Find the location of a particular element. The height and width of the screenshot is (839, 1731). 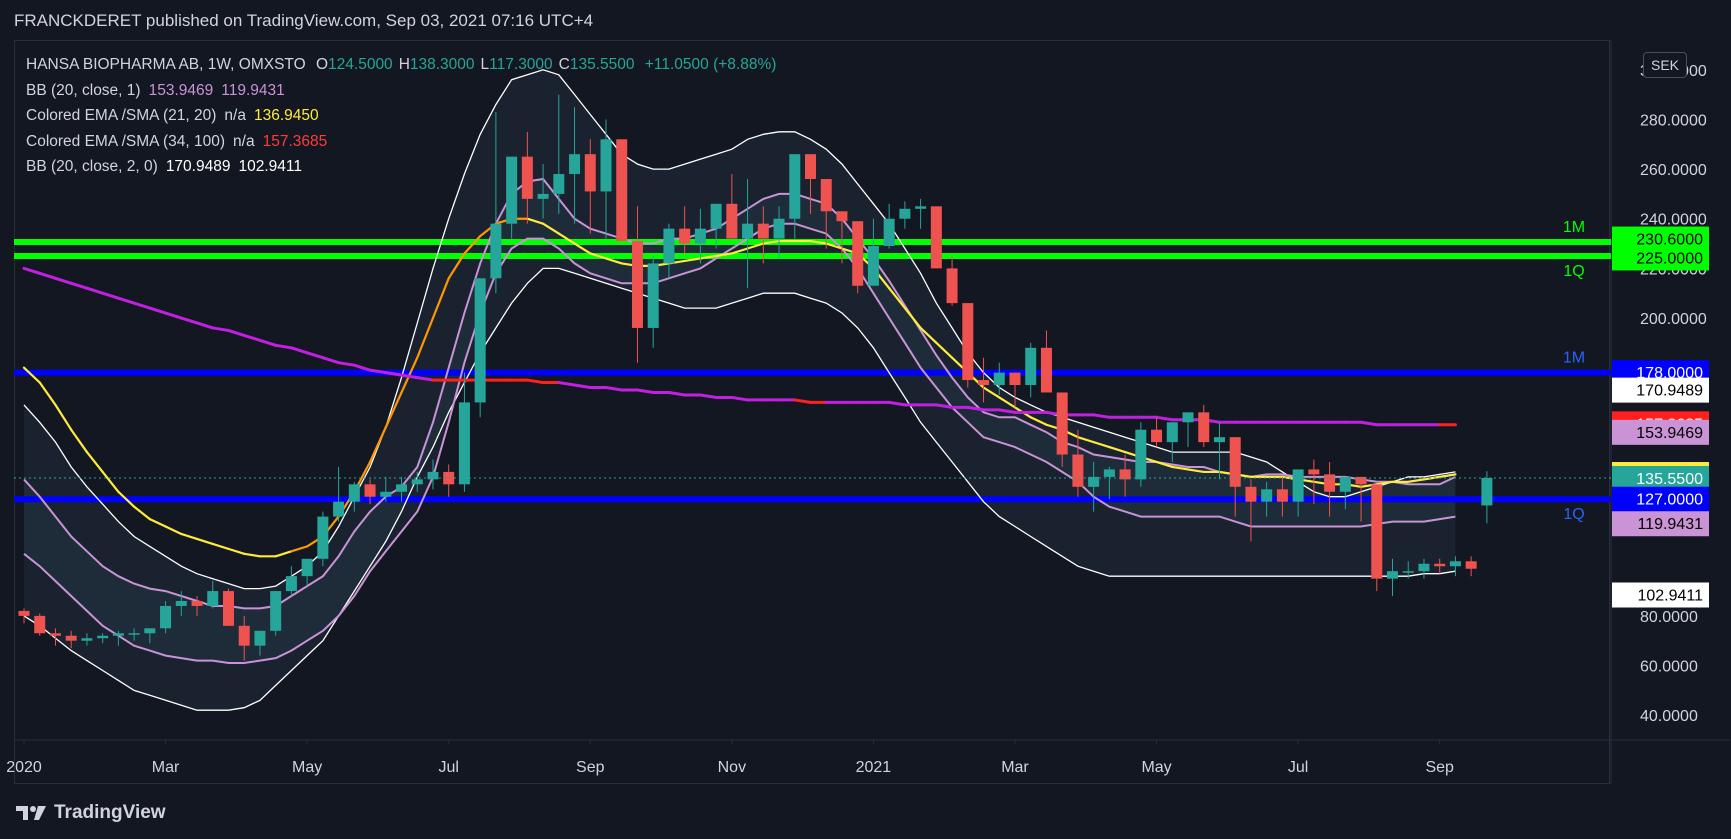

y-axis-tick-label: 80.0000 is located at coordinates (1669, 617).